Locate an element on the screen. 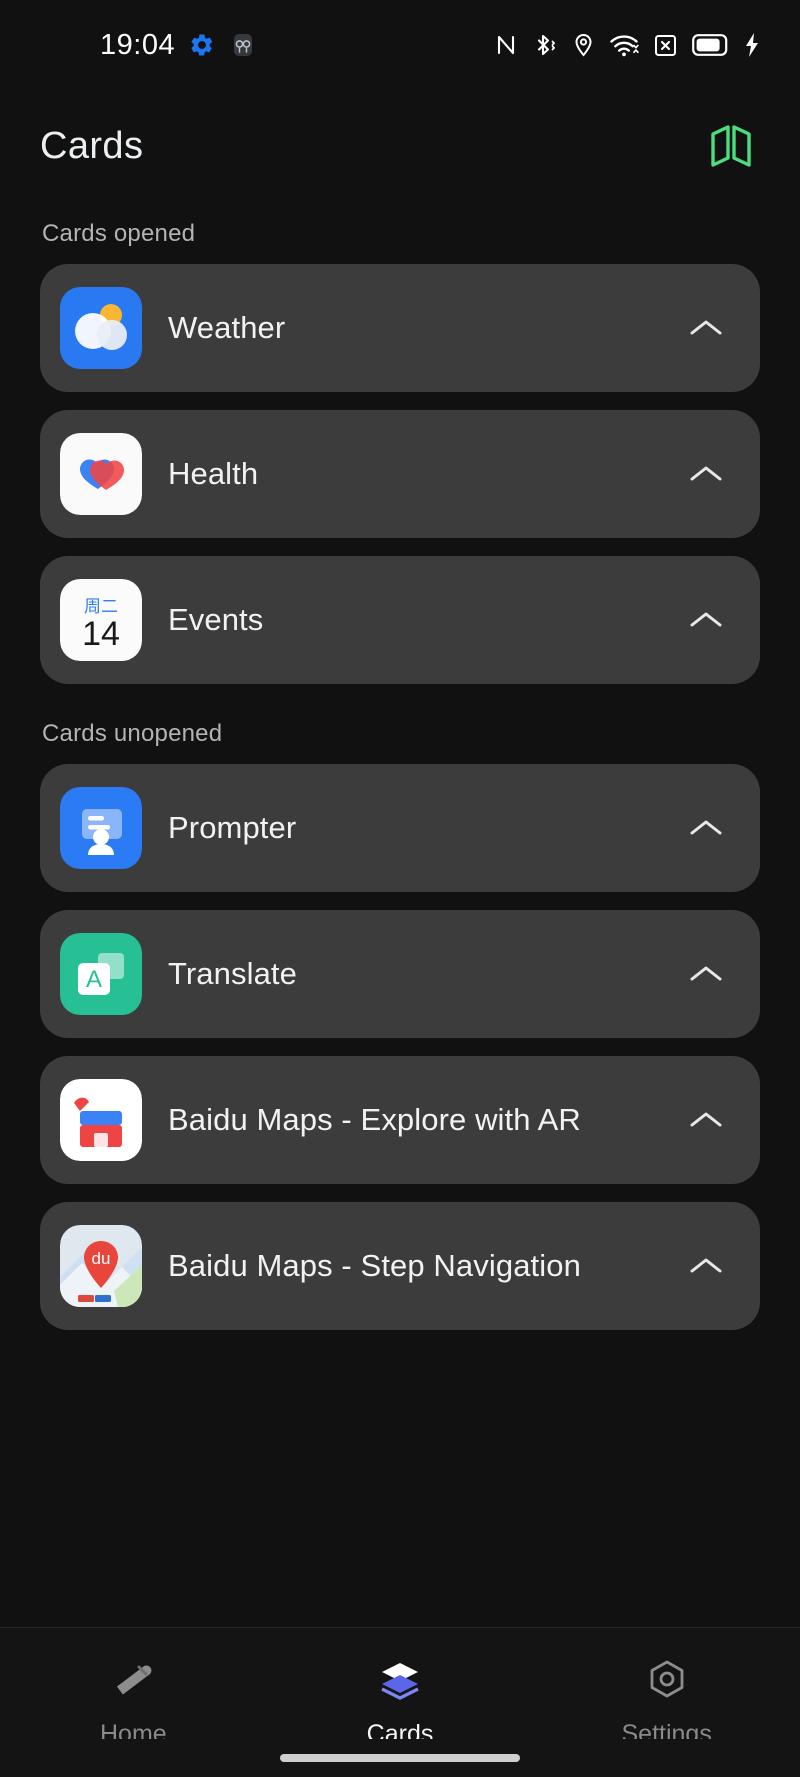  gear-hex-icon is located at coordinates (667, 1682).